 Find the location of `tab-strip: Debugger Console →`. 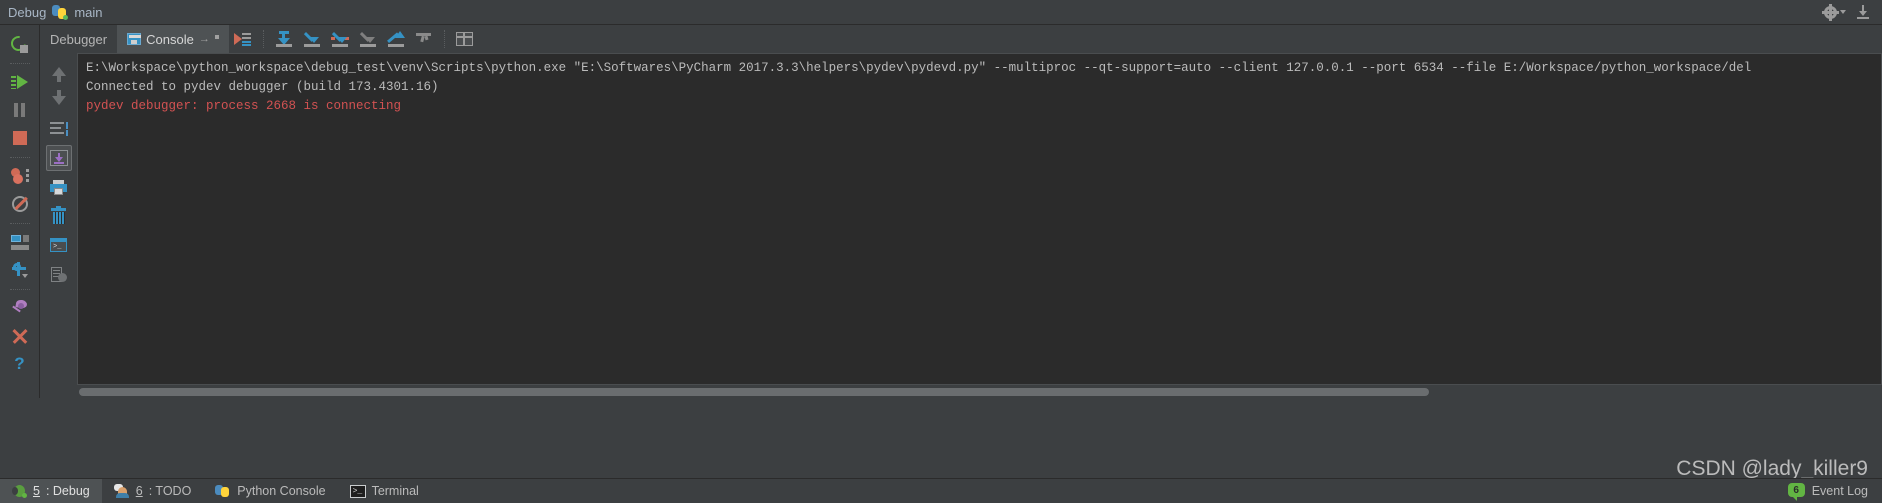

tab-strip: Debugger Console → is located at coordinates (961, 39).